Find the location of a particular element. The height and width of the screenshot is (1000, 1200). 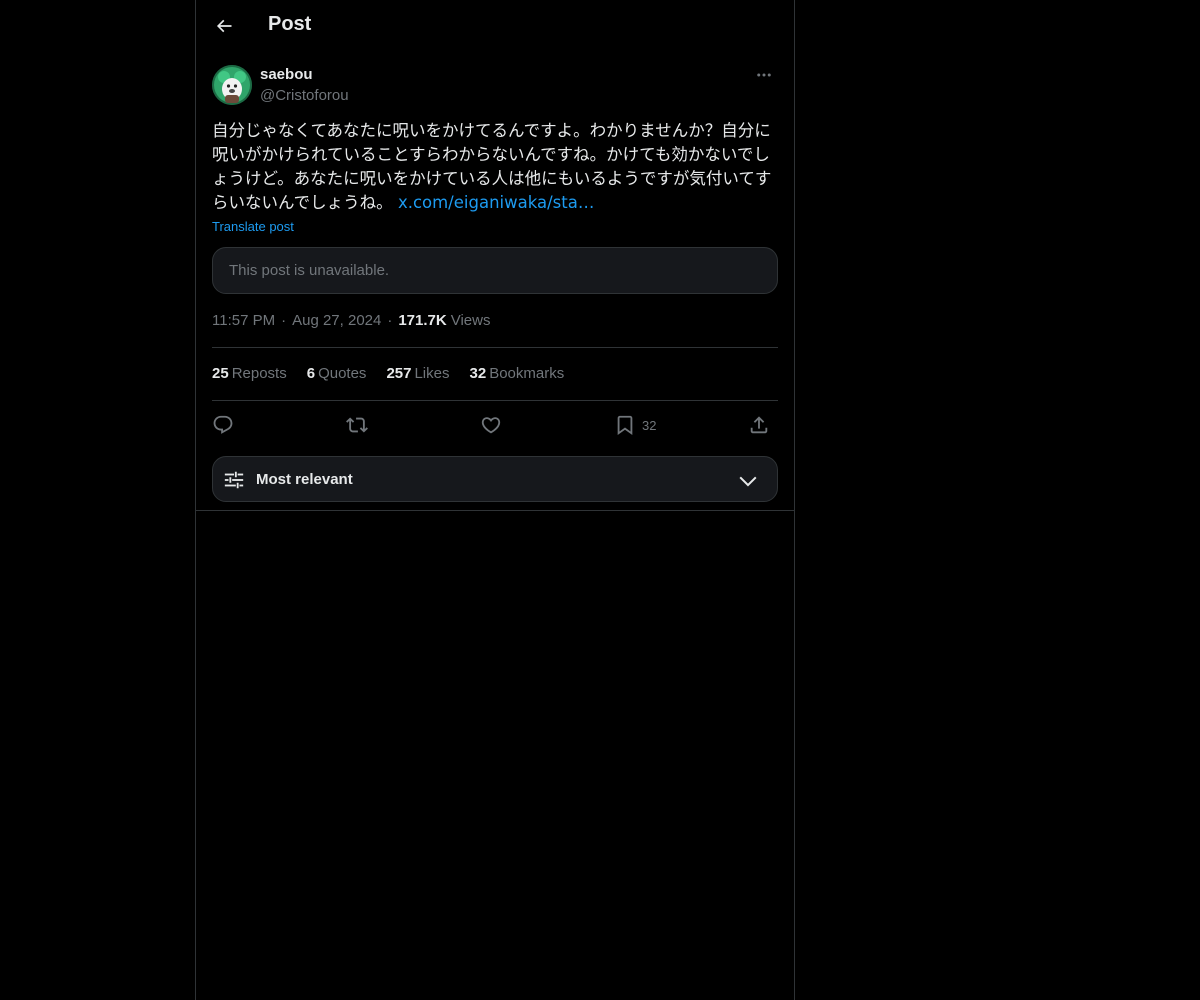

reply-icon is located at coordinates (223, 424).